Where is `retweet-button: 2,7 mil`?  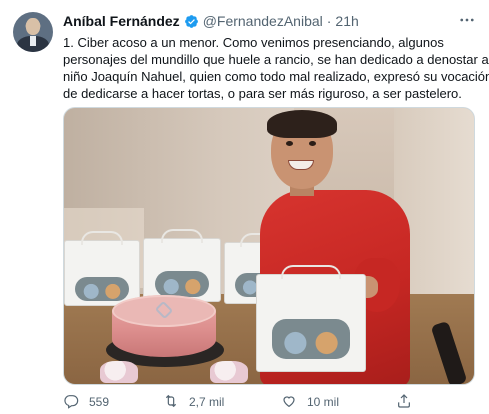 retweet-button: 2,7 mil is located at coordinates (193, 402).